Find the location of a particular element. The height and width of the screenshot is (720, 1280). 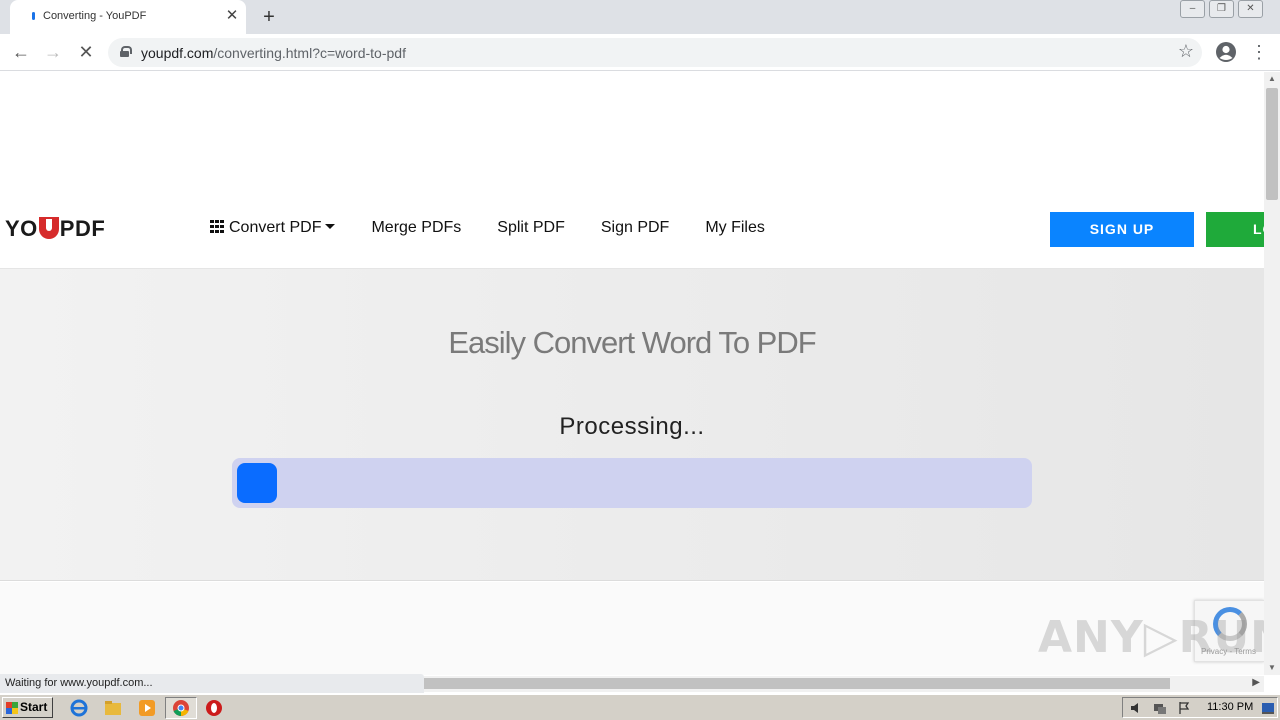

page-title: Easily Convert Word To PDF is located at coordinates (632, 342).